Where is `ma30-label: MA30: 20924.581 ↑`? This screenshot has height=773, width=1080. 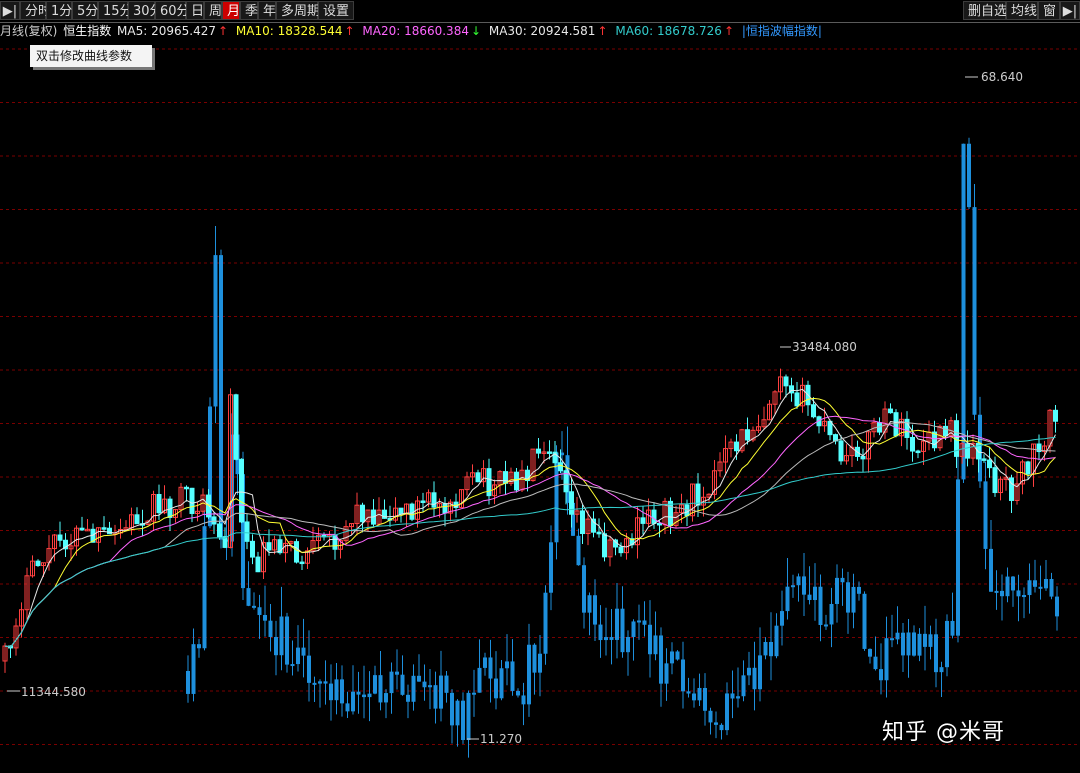 ma30-label: MA30: 20924.581 ↑ is located at coordinates (549, 31).